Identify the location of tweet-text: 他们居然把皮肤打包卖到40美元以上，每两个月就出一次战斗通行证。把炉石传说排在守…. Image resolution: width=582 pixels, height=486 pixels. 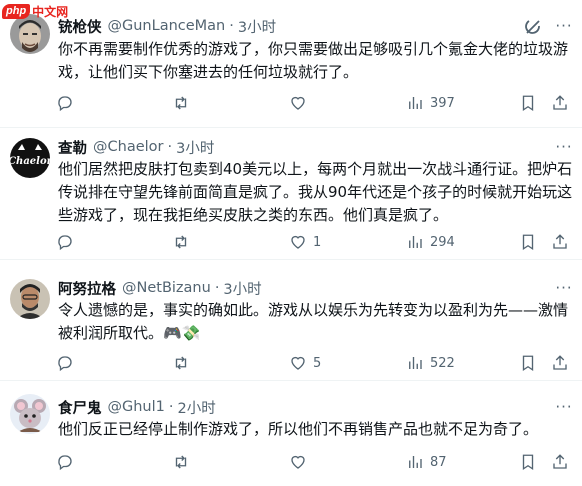
(315, 192).